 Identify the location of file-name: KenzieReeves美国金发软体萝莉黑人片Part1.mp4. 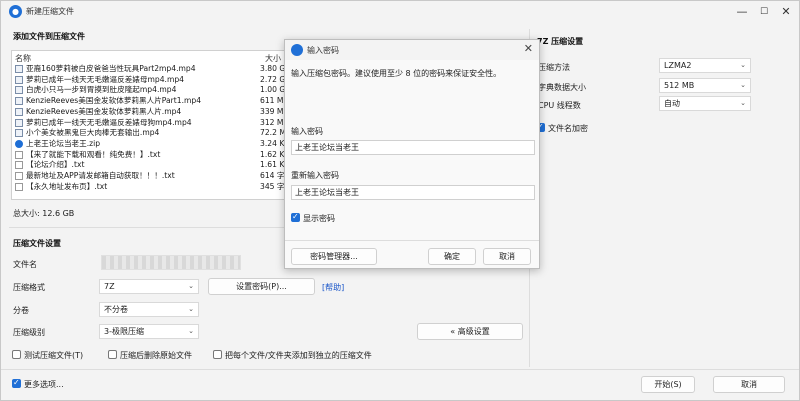
(114, 101).